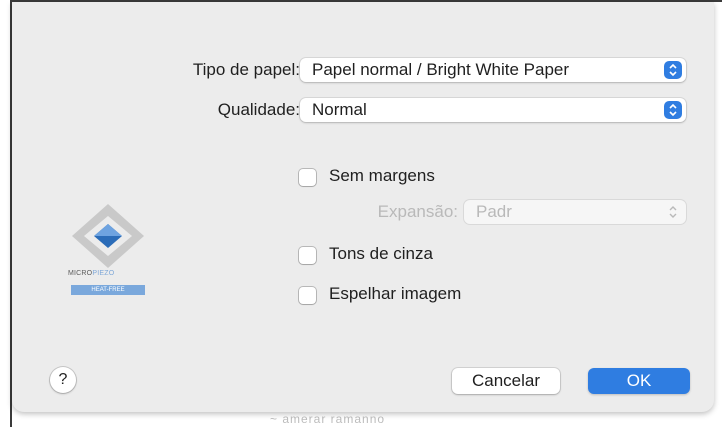  I want to click on micro-piezo-logo: MICROPIEZO HEAT-FREE, so click(116, 258).